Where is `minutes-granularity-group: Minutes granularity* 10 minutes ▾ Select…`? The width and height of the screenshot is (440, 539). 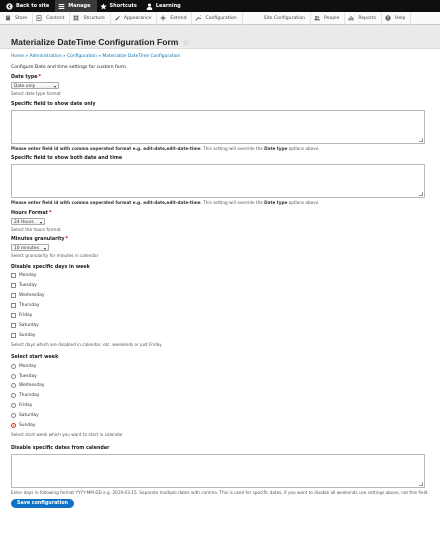
minutes-granularity-group: Minutes granularity* 10 minutes ▾ Select… is located at coordinates (220, 247).